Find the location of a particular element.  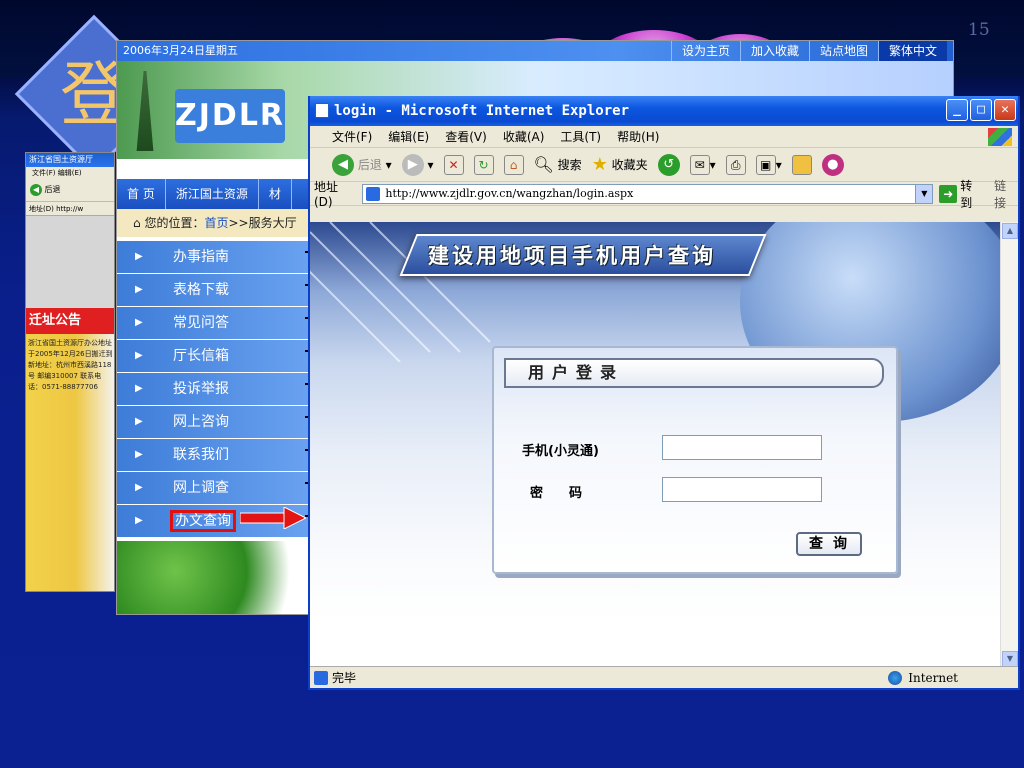

history-button: ↺ is located at coordinates (668, 164).